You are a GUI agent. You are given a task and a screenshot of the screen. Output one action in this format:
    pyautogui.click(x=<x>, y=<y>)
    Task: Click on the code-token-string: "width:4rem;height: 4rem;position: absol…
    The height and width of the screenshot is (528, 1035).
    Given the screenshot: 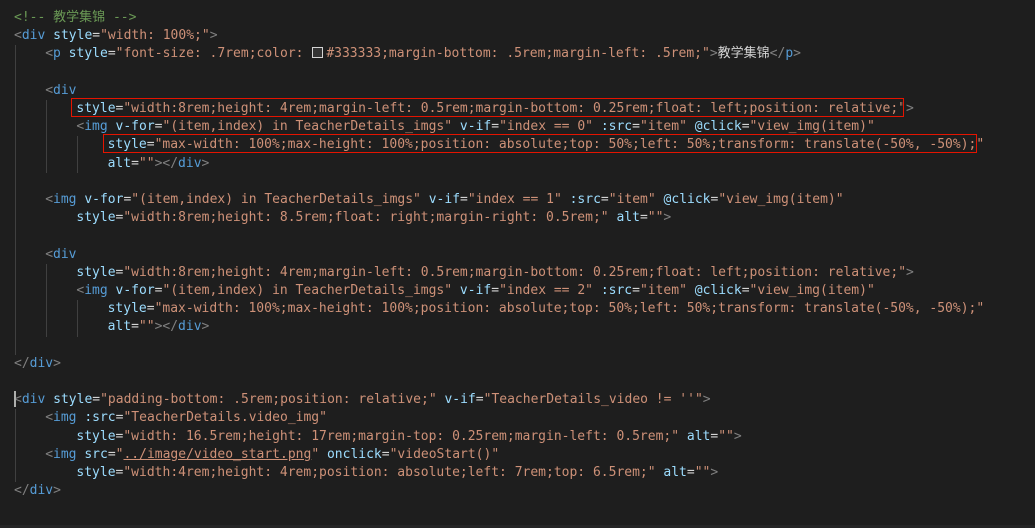 What is the action you would take?
    pyautogui.click(x=389, y=472)
    